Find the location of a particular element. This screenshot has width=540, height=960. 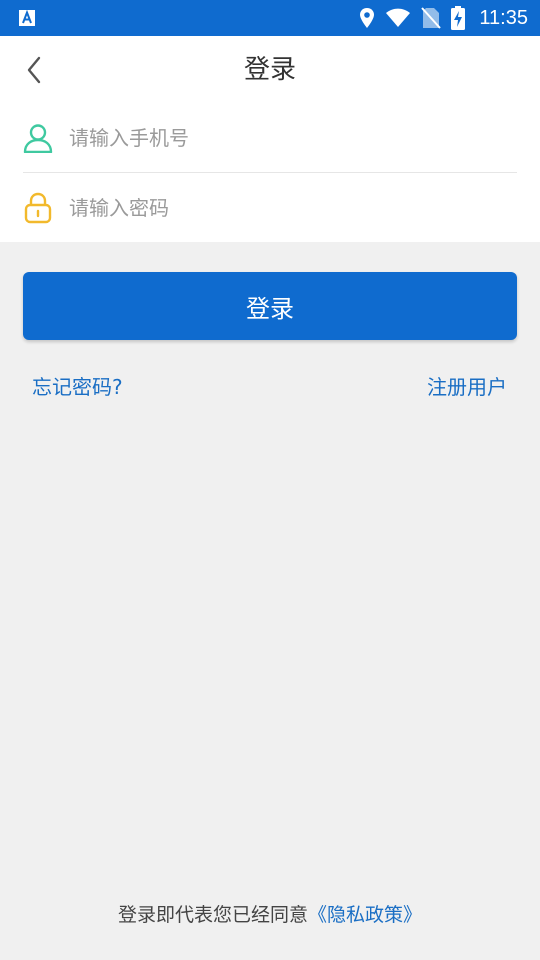

lock-icon is located at coordinates (38, 207).